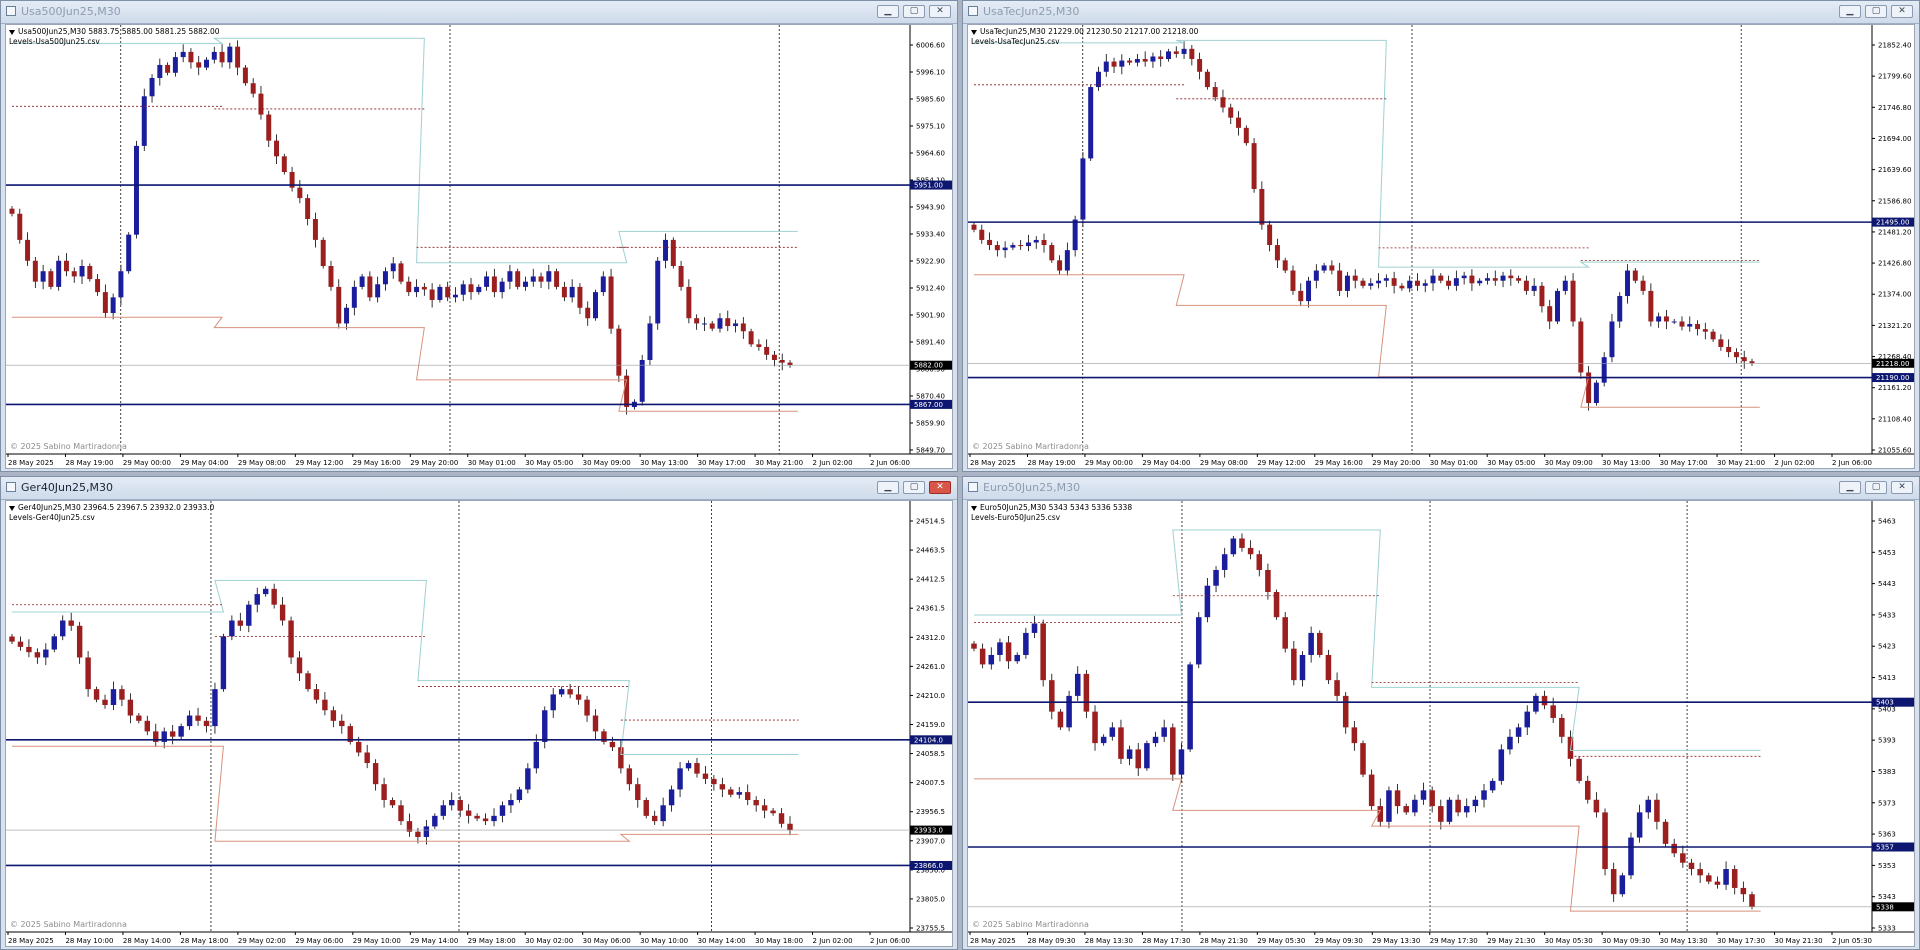  Describe the element at coordinates (1367, 640) in the screenshot. I see `level-line-high` at that location.